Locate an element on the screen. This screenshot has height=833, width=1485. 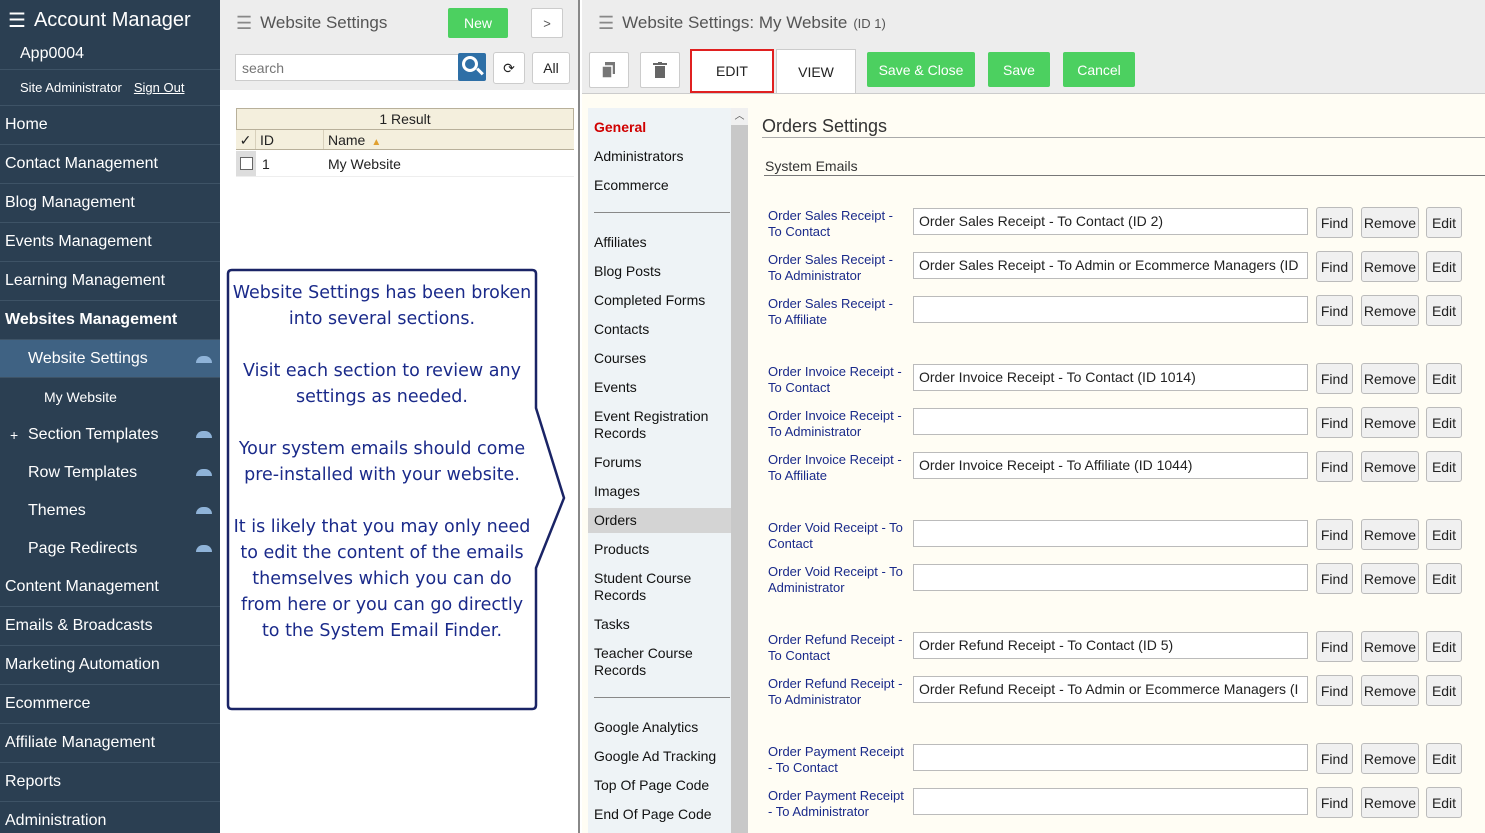
nav-item-events-management: Events Management is located at coordinates (110, 242).